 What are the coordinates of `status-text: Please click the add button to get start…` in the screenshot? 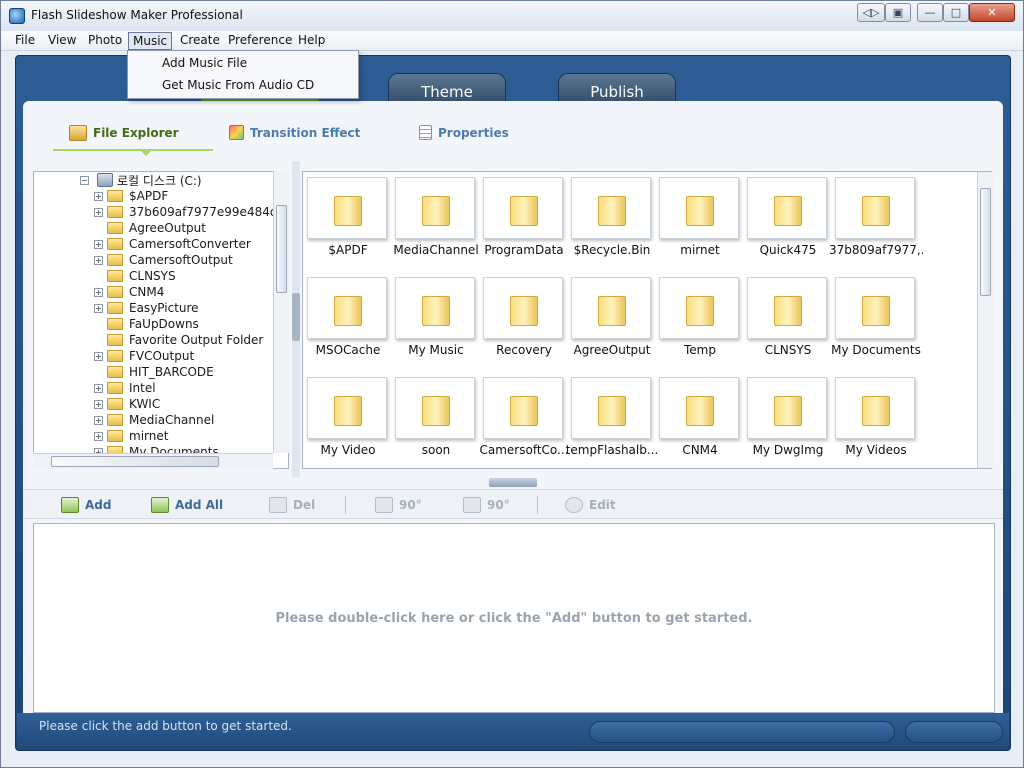 It's located at (165, 726).